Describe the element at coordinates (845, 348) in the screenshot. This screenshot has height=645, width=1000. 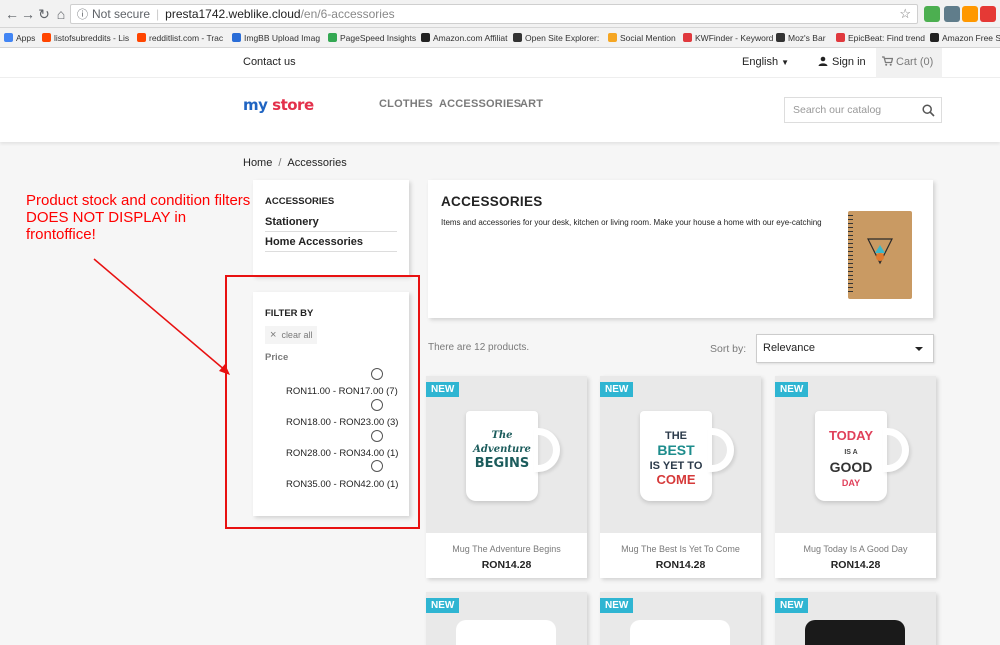
I see `sort-dropdown: Relevance` at that location.